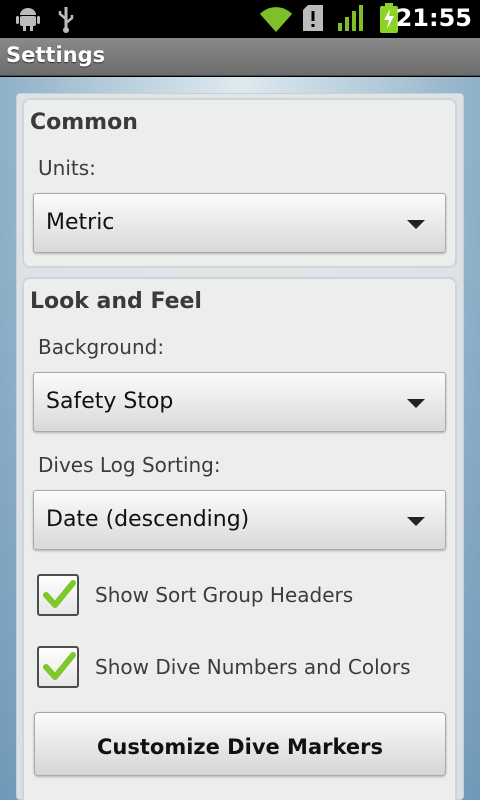  What do you see at coordinates (129, 465) in the screenshot?
I see `dives-log-sorting-label: Dives Log Sorting:` at bounding box center [129, 465].